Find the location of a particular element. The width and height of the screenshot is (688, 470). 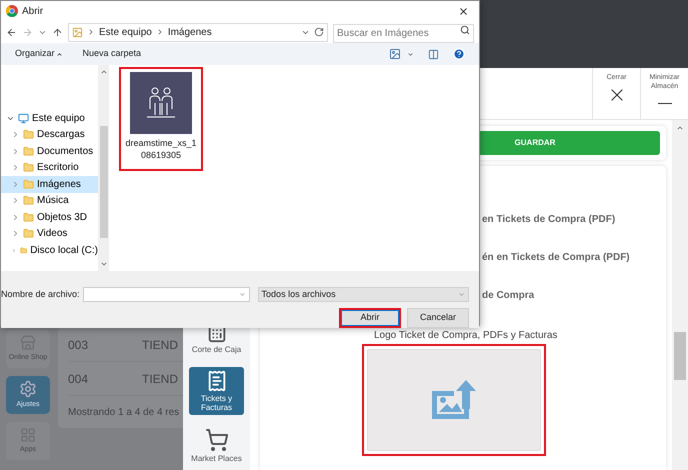

tree-item: Descargas is located at coordinates (49, 134).